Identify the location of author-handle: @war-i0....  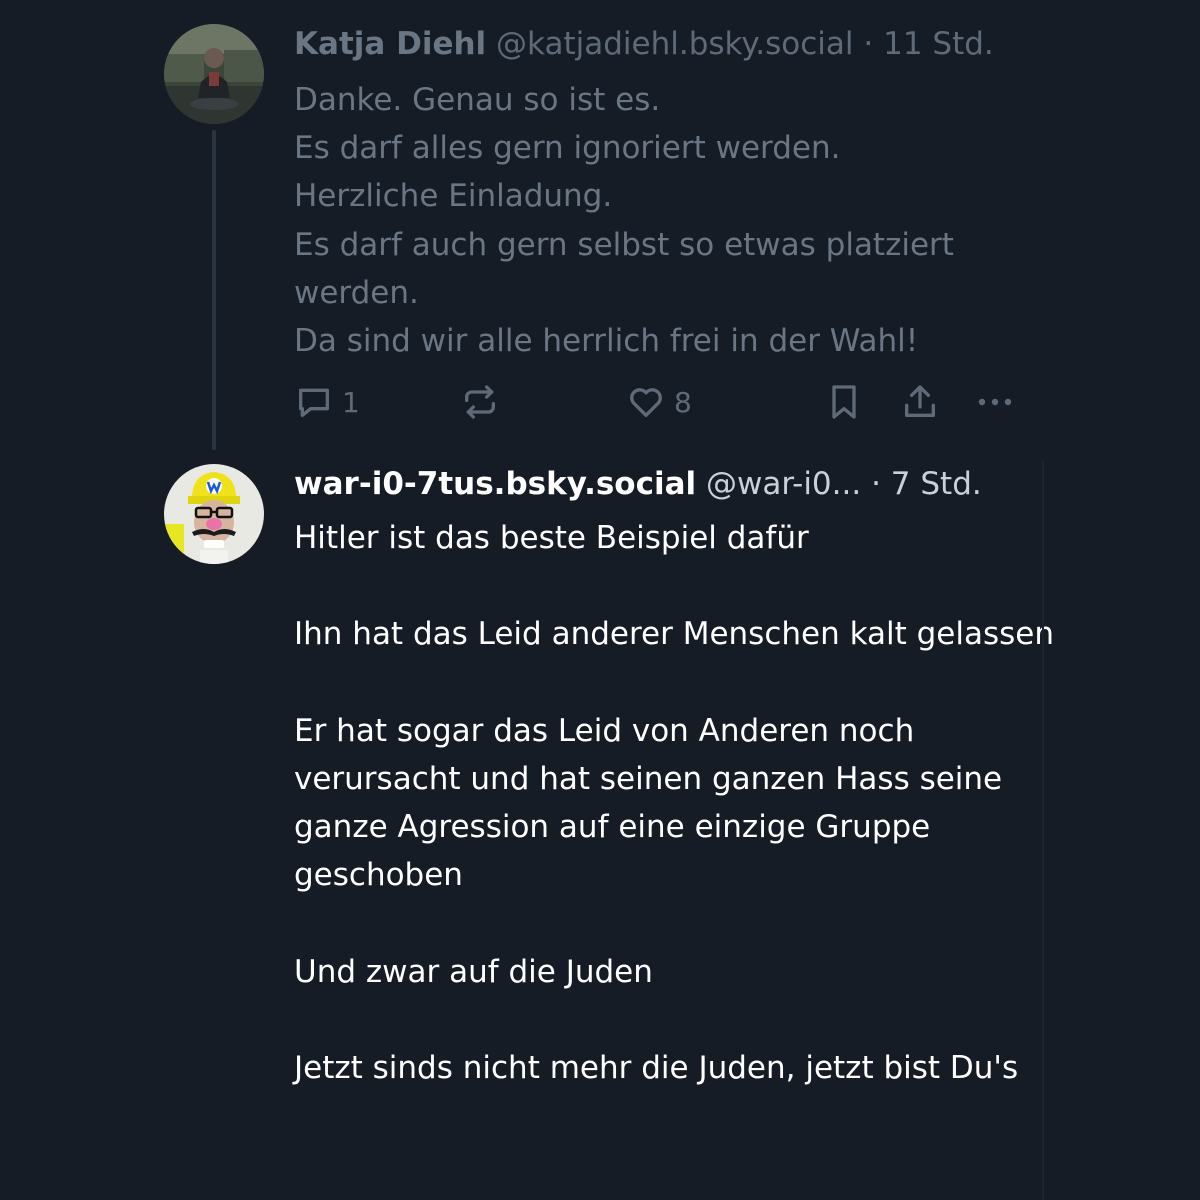
(783, 484).